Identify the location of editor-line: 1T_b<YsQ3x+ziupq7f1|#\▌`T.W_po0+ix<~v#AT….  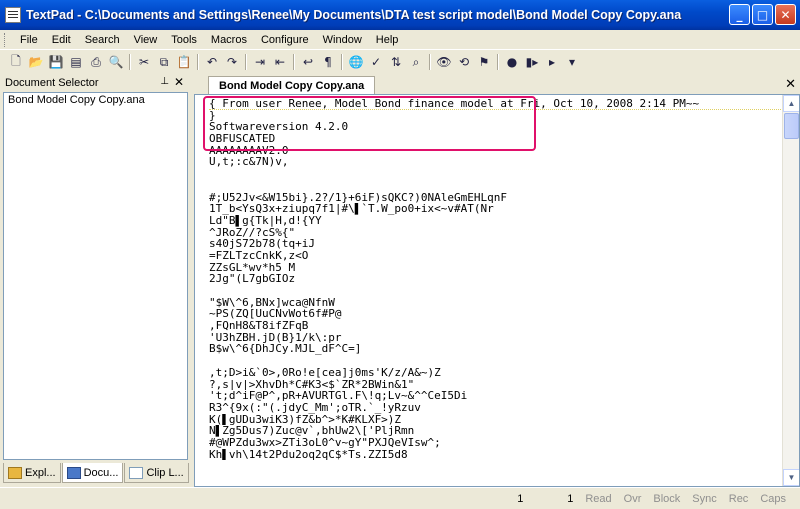
(495, 209).